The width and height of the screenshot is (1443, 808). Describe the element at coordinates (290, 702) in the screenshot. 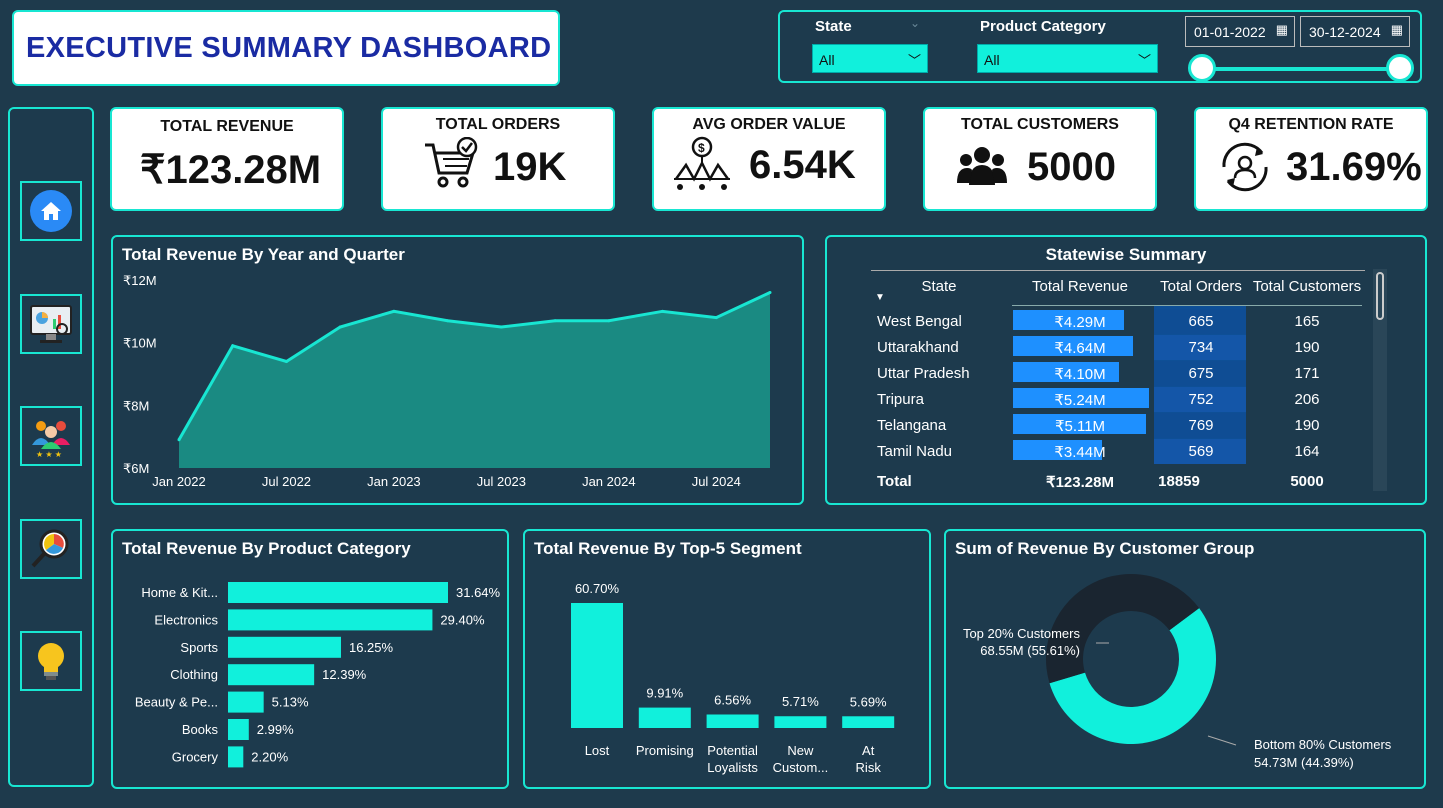

I see `data-label: 5.13%` at that location.